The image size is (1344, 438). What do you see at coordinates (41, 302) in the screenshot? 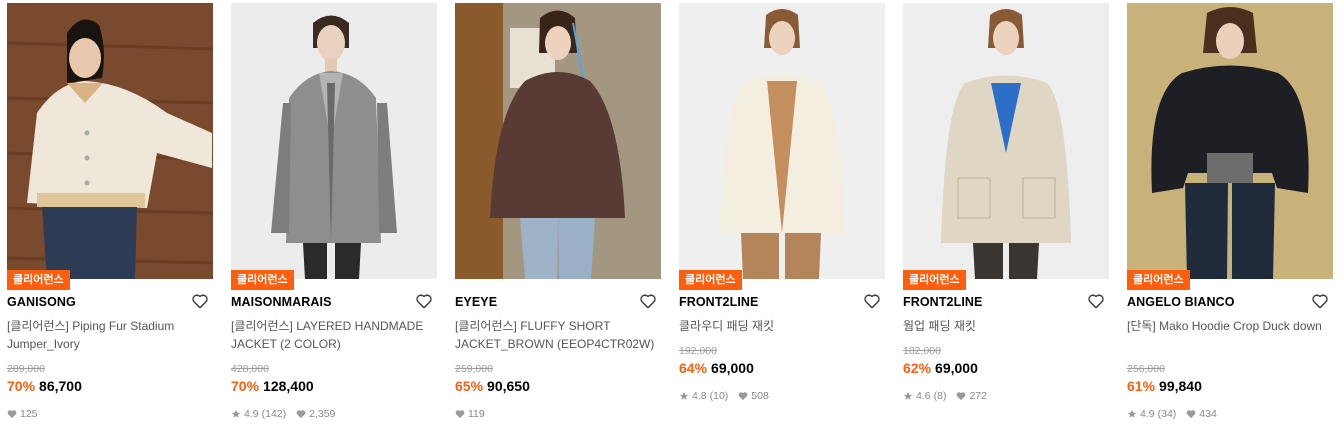
I see `brand-name: GANISONG` at bounding box center [41, 302].